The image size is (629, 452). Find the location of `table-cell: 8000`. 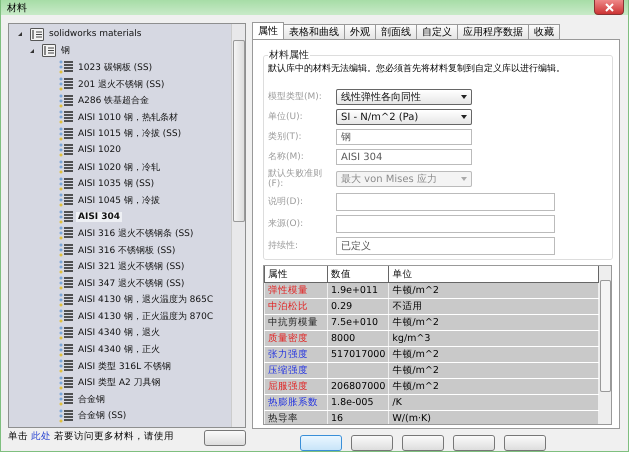

table-cell: 8000 is located at coordinates (358, 338).